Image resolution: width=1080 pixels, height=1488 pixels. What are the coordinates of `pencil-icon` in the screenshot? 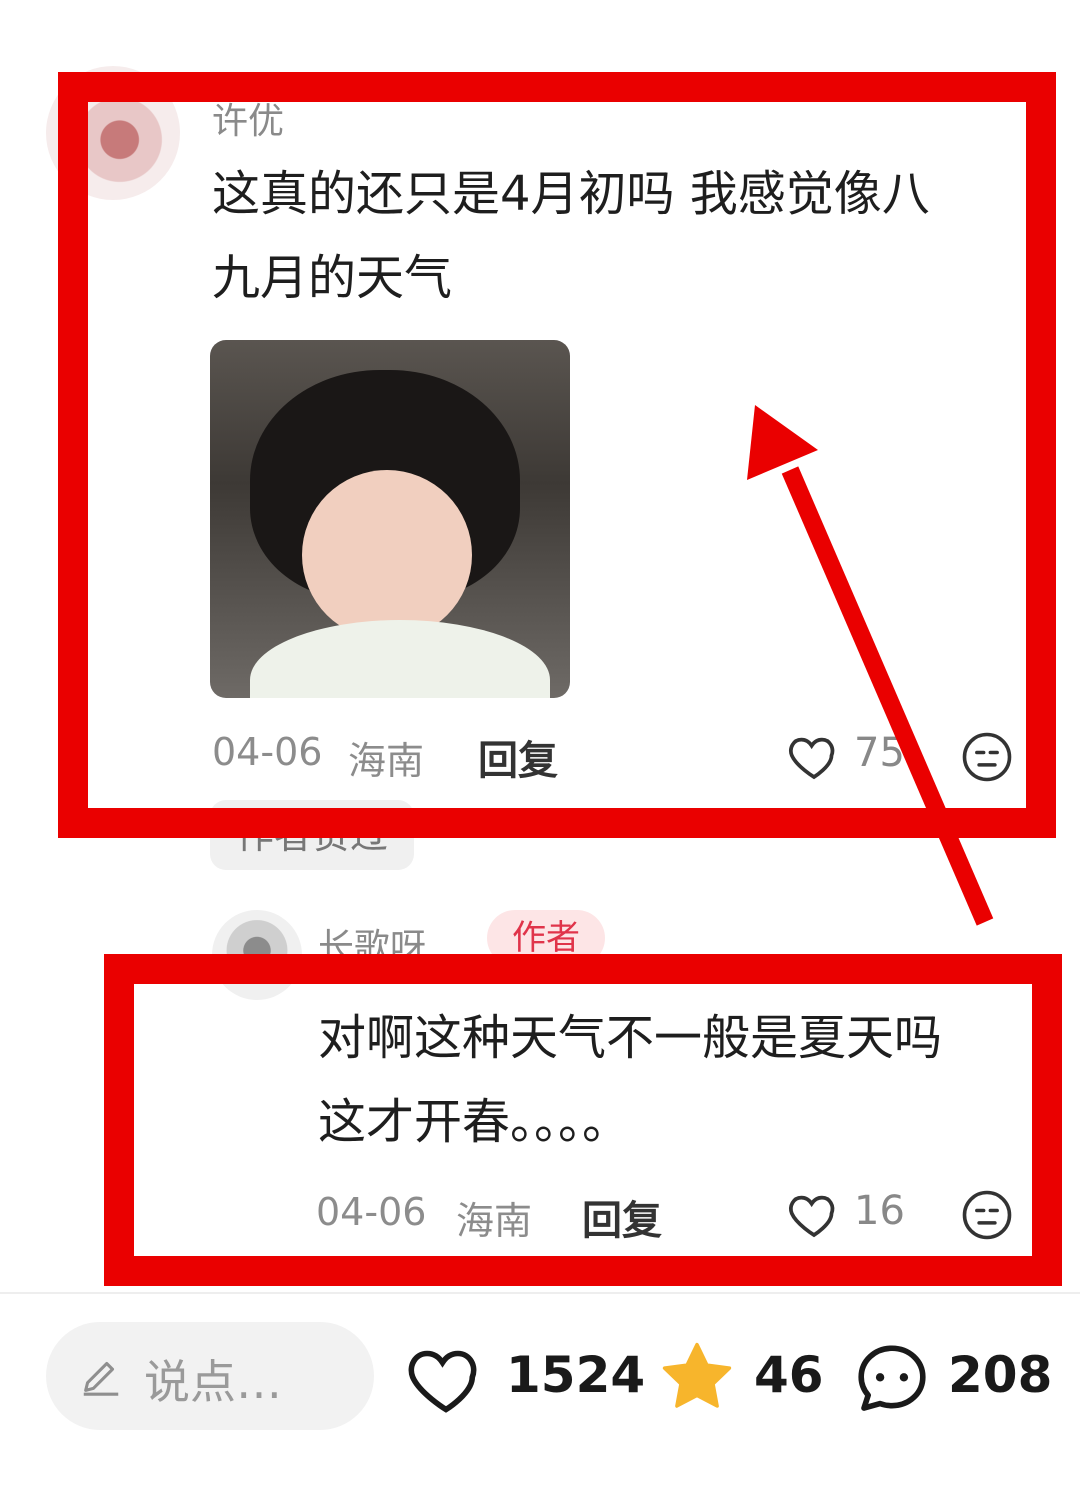 It's located at (101, 1375).